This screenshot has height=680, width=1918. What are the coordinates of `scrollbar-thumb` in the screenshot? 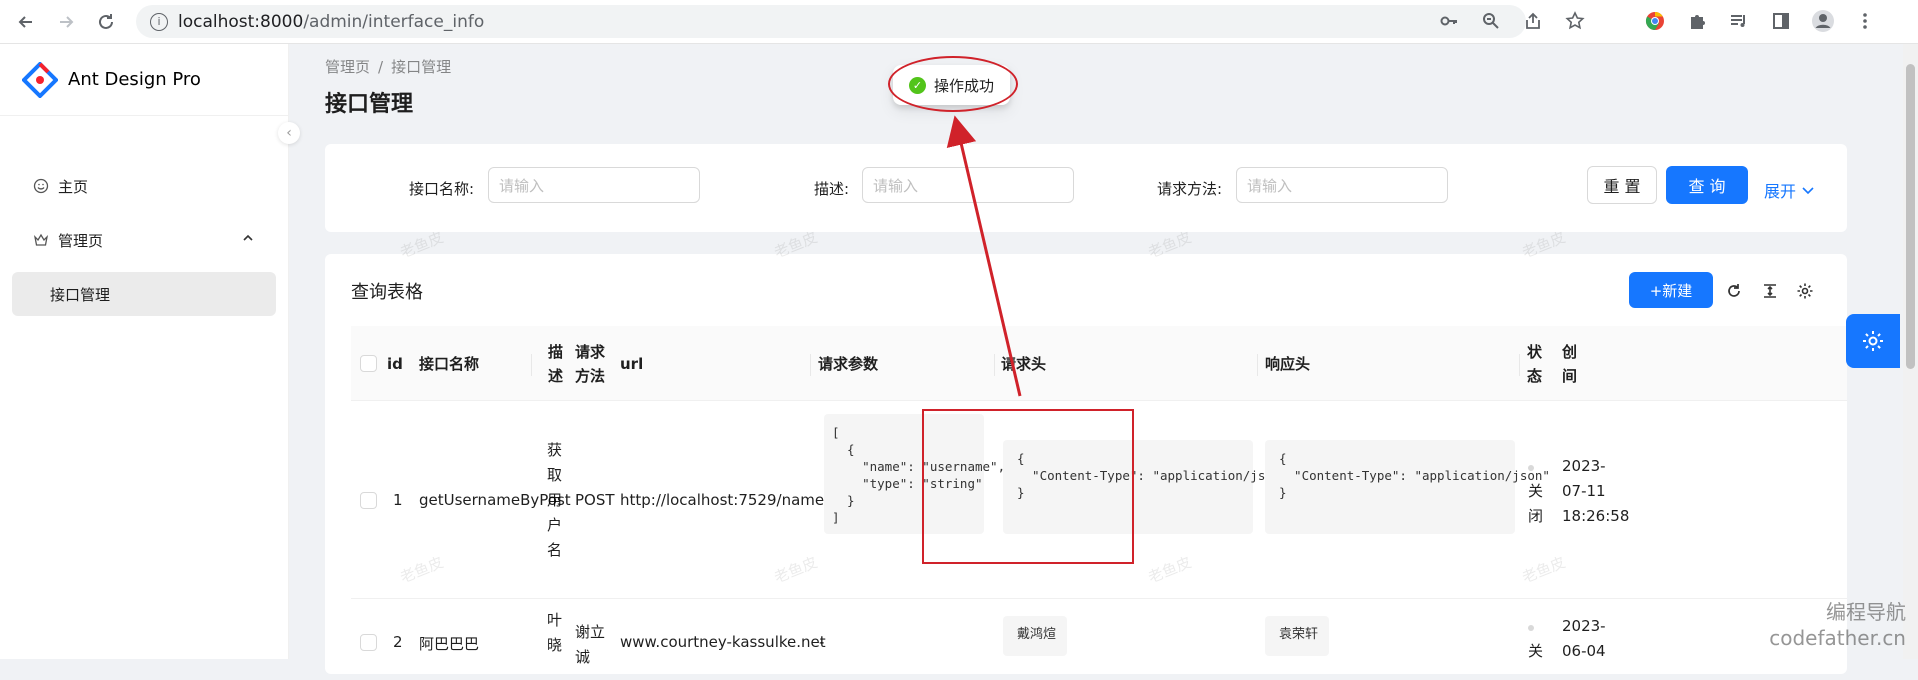 It's located at (1910, 216).